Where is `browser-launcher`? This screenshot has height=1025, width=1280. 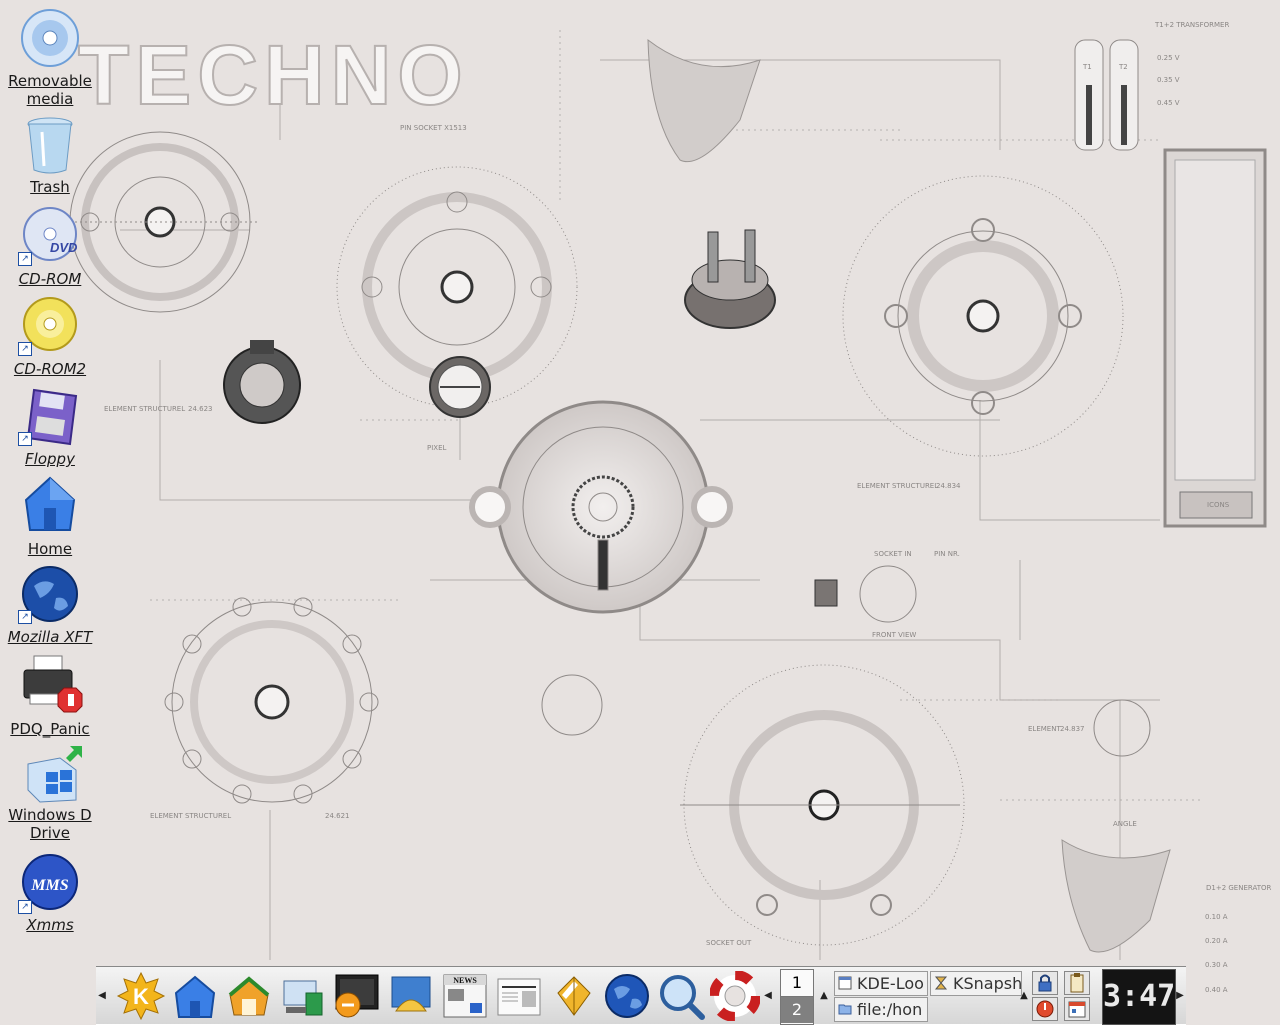 browser-launcher is located at coordinates (627, 996).